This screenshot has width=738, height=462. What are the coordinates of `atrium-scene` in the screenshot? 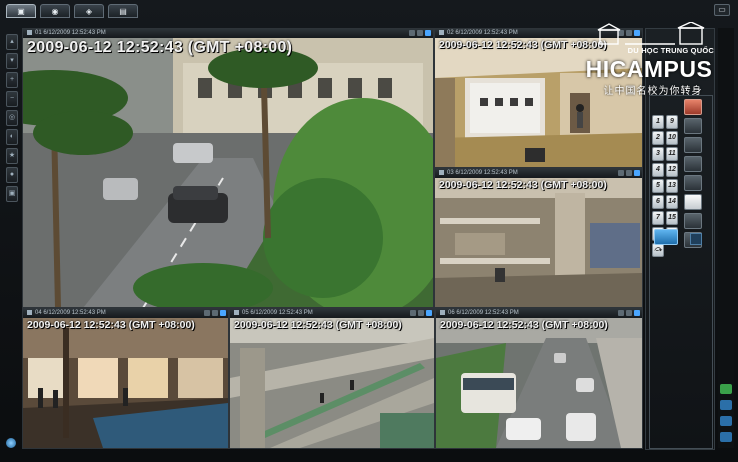 It's located at (538, 242).